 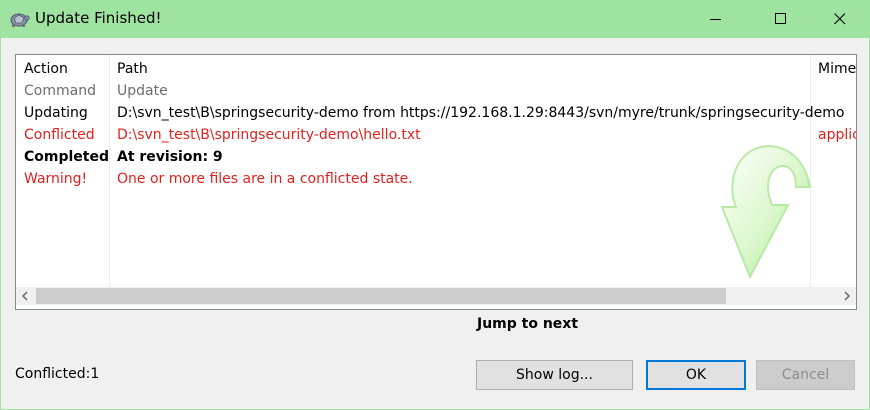 I want to click on list-item-action: Conflicted, so click(x=59, y=135).